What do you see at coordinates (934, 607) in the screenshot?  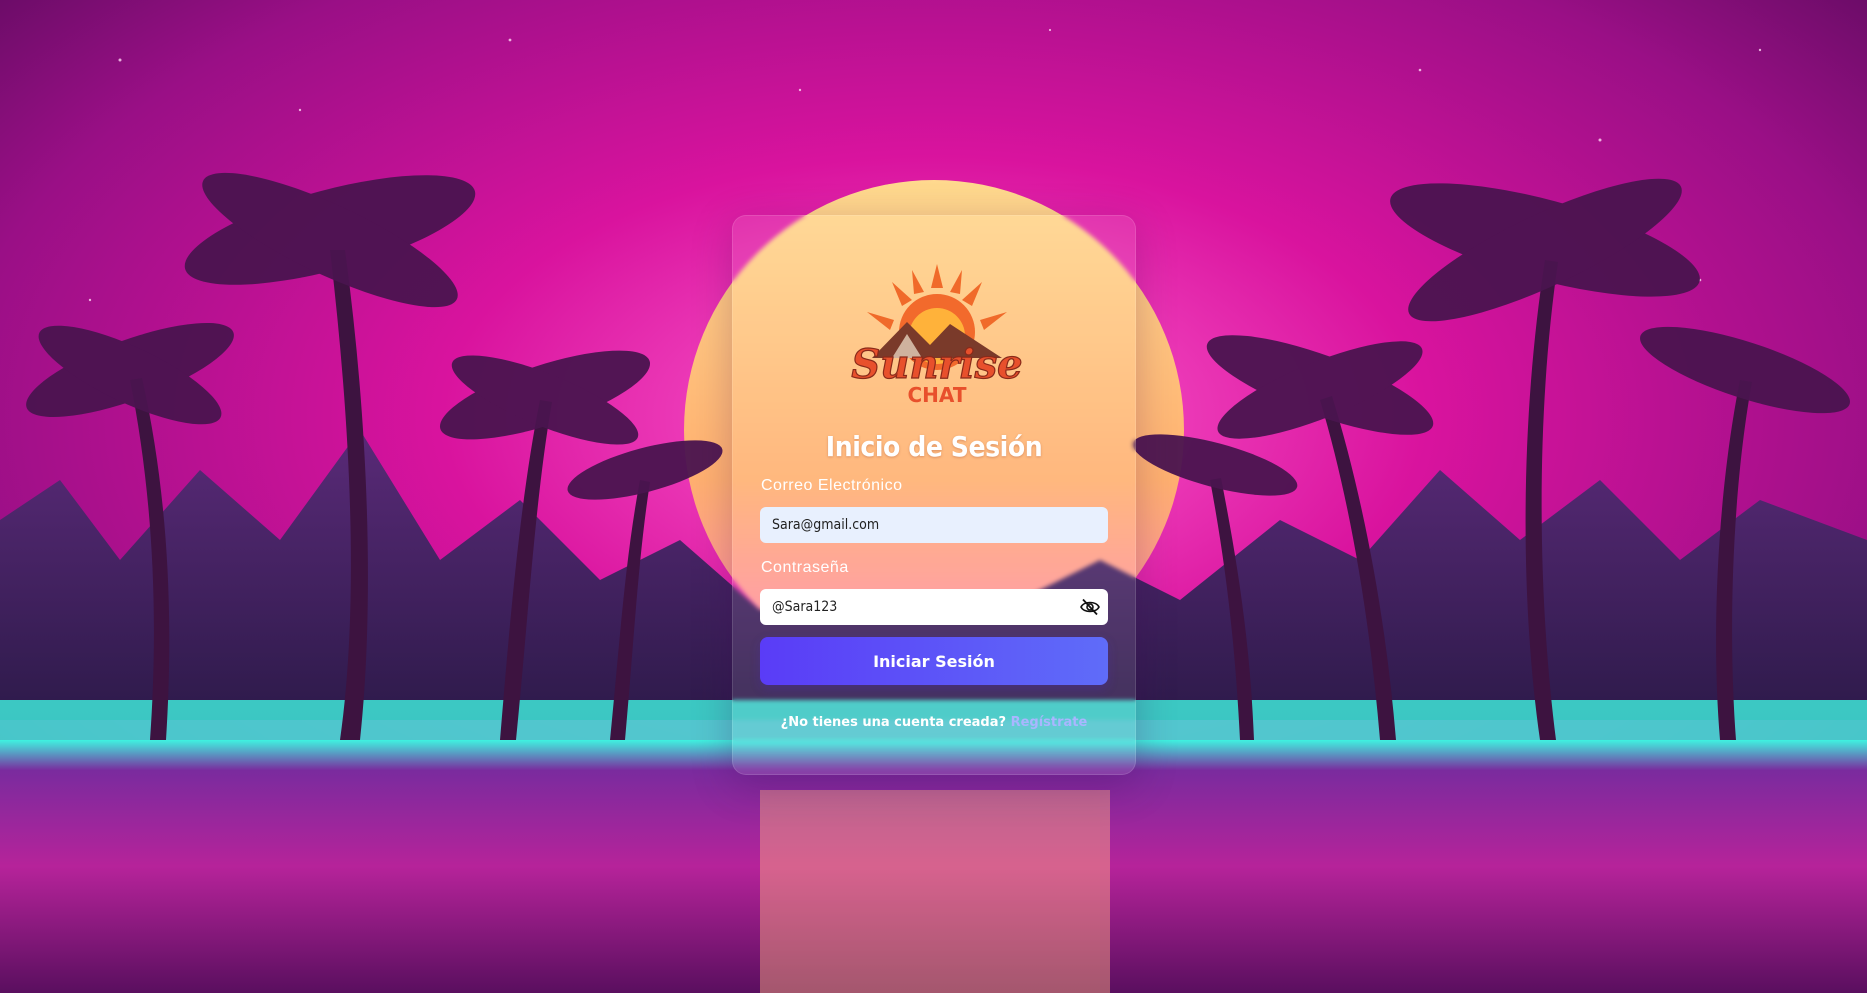 I see `password-field: @Sara123` at bounding box center [934, 607].